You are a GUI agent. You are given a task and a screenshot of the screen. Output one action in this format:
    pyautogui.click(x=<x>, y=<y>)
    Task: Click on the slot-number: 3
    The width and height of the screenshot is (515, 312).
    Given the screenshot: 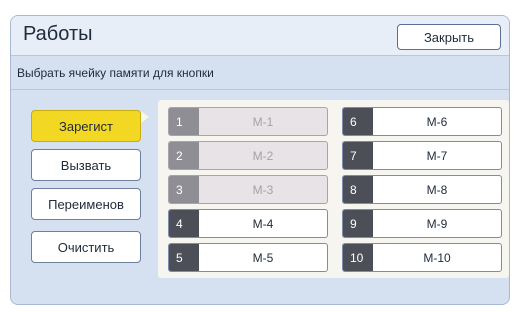 What is the action you would take?
    pyautogui.click(x=184, y=189)
    